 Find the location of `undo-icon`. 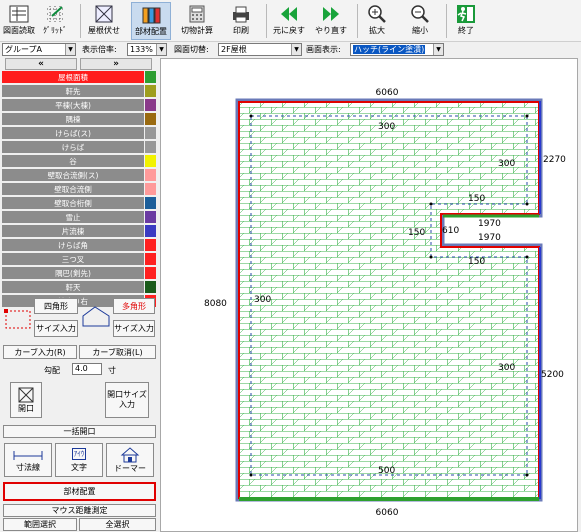

undo-icon is located at coordinates (289, 14).